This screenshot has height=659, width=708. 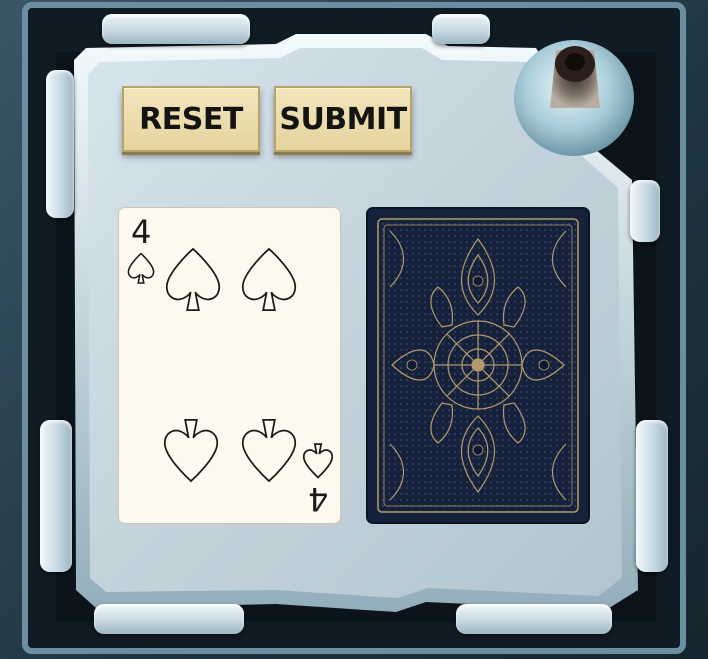 I want to click on left-clip-bottom, so click(x=56, y=496).